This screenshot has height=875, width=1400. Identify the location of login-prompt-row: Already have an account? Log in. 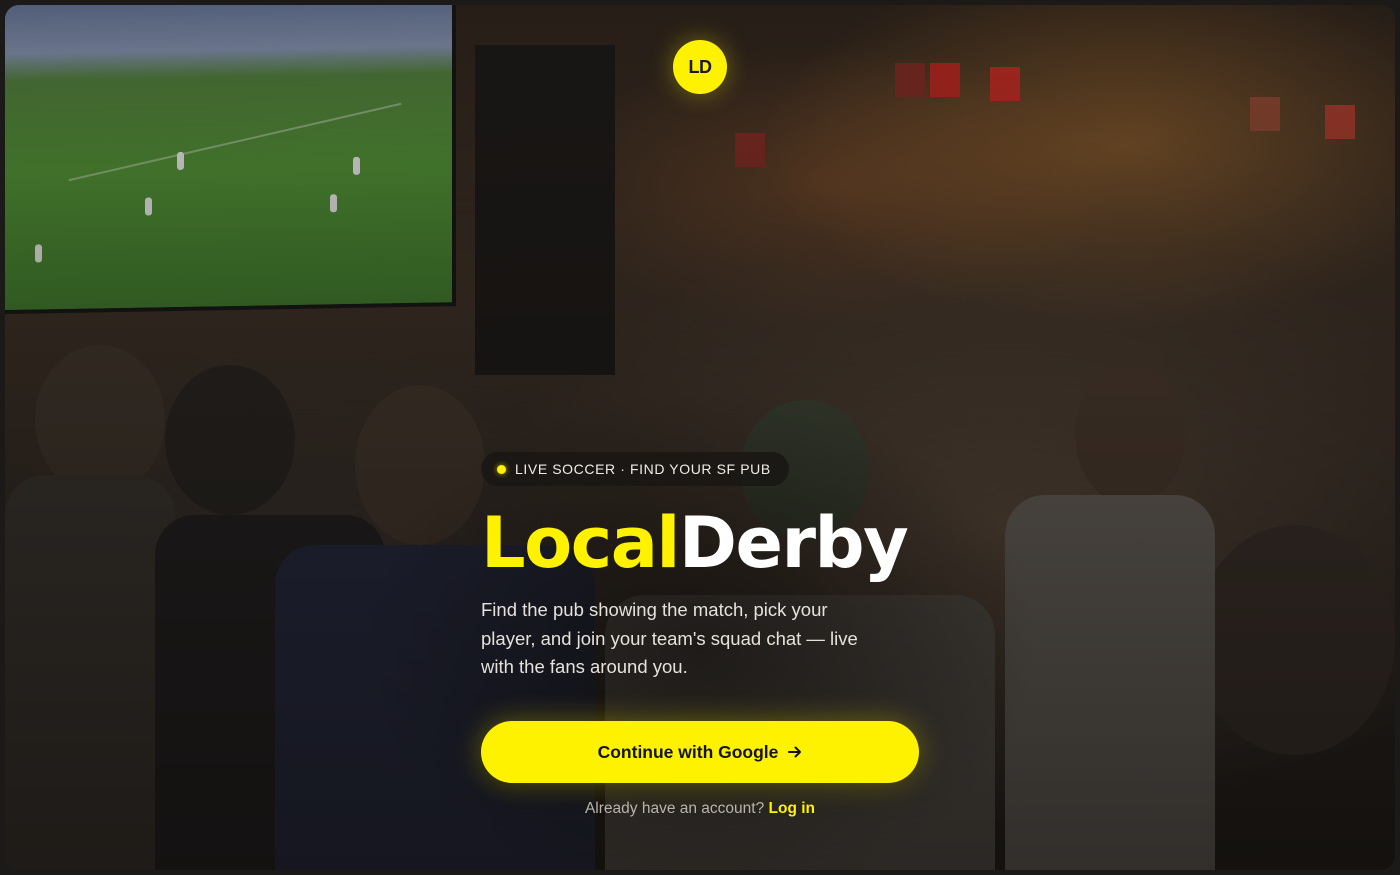
(700, 809).